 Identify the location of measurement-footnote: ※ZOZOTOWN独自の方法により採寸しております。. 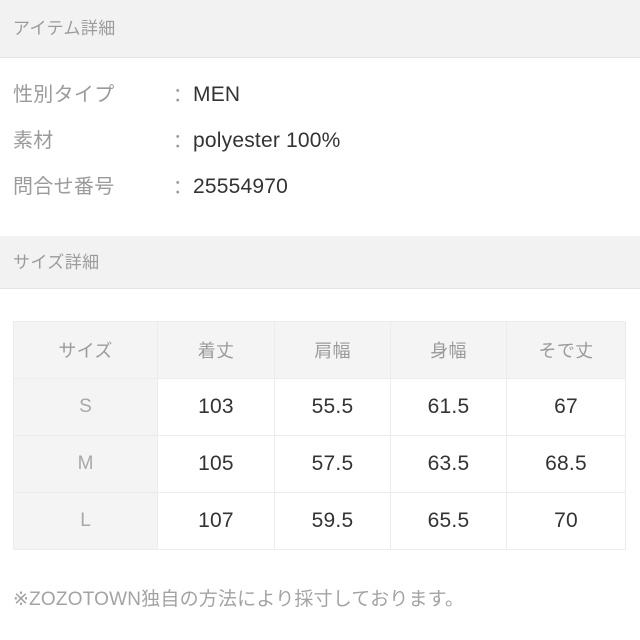
(239, 599).